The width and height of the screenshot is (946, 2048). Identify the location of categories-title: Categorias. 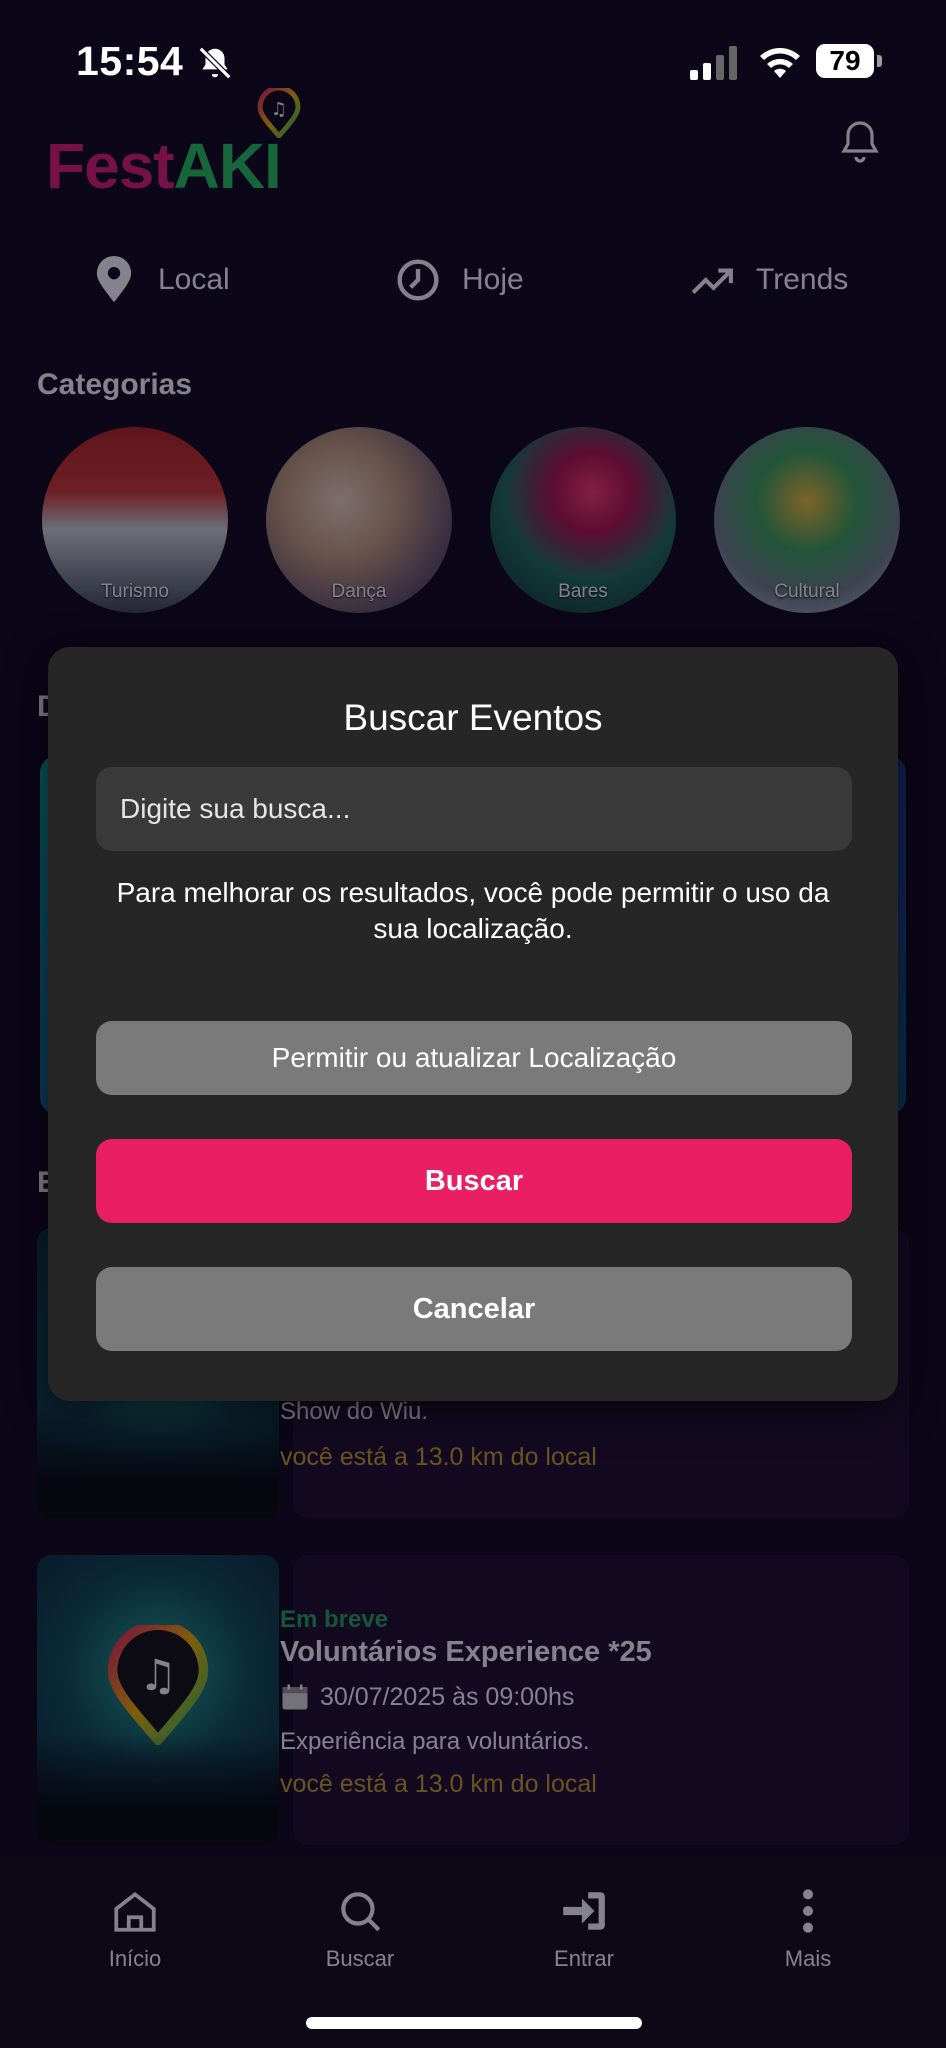
(115, 384).